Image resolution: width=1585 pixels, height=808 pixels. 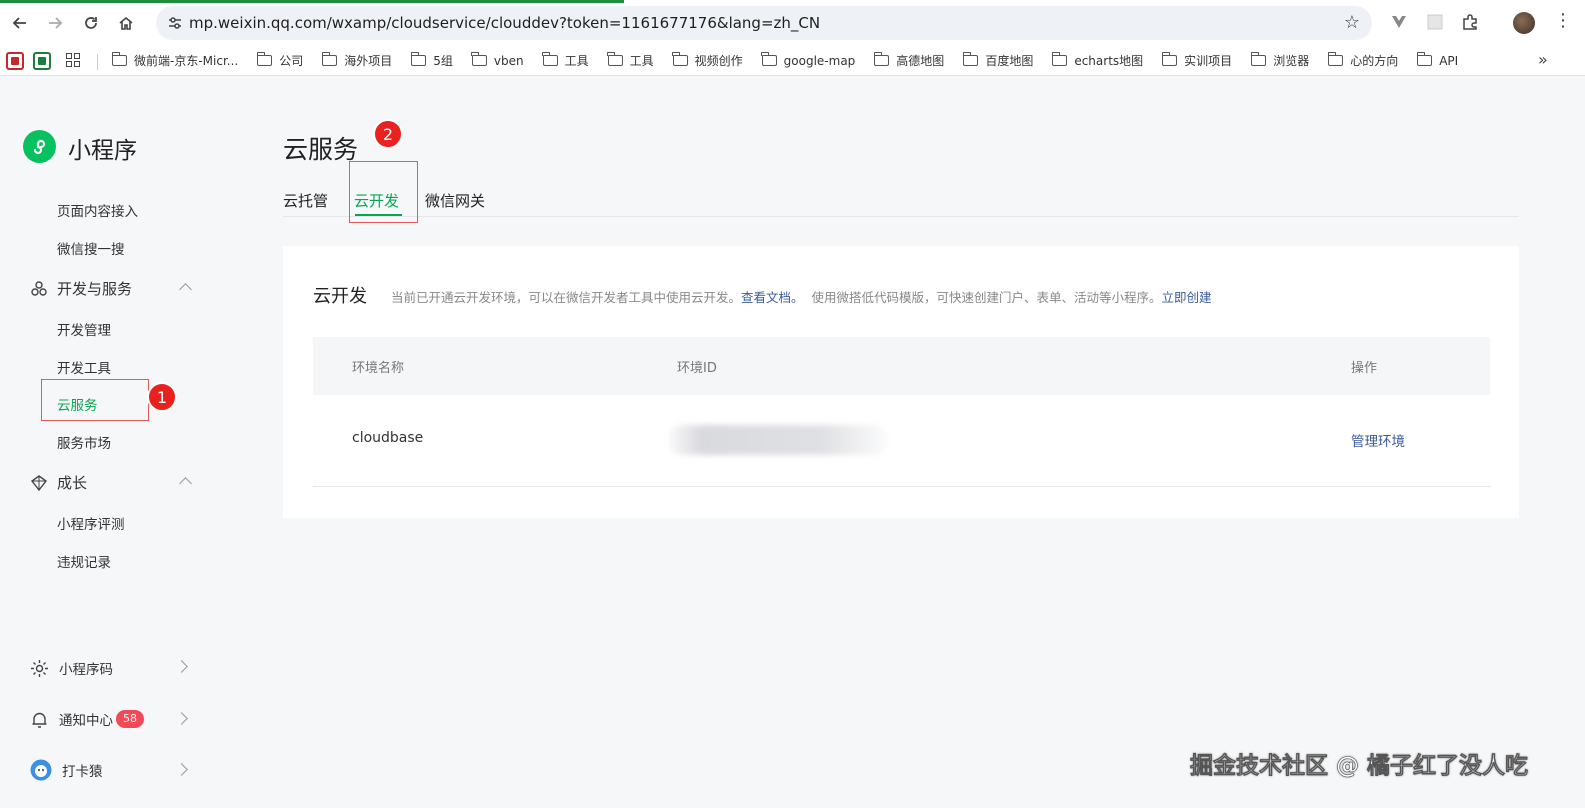 I want to click on bookmark-folder: 海外项目, so click(x=356, y=60).